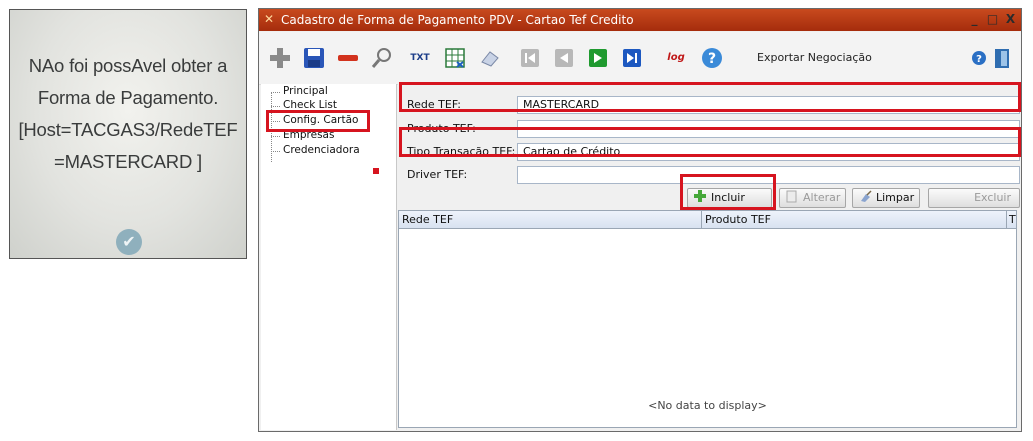  Describe the element at coordinates (490, 58) in the screenshot. I see `eraser-icon` at that location.